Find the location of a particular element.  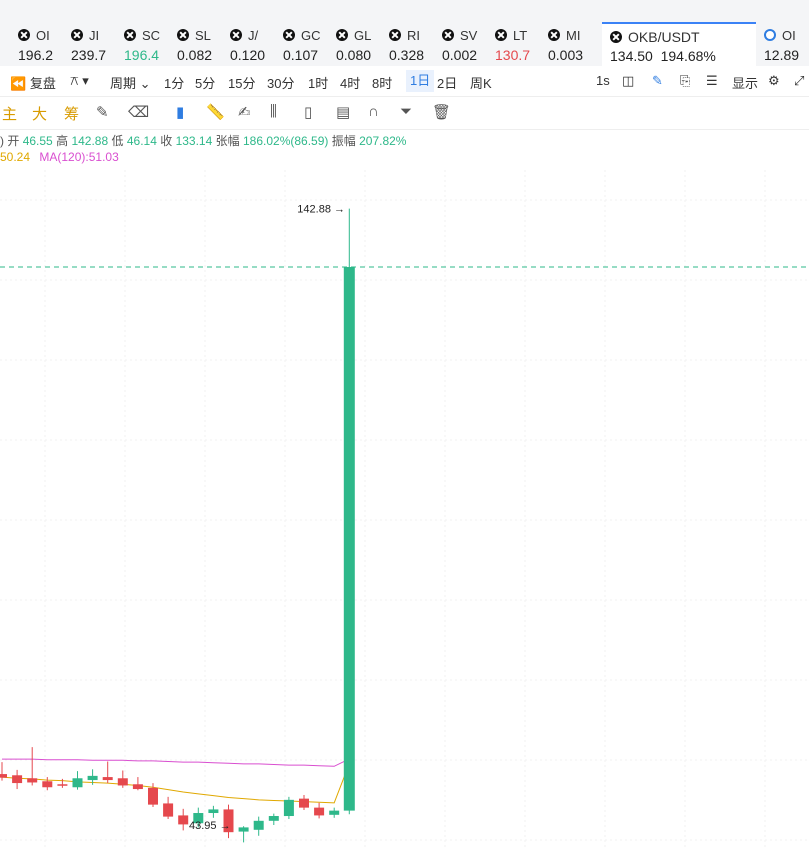

ma30-line is located at coordinates (175, 783).